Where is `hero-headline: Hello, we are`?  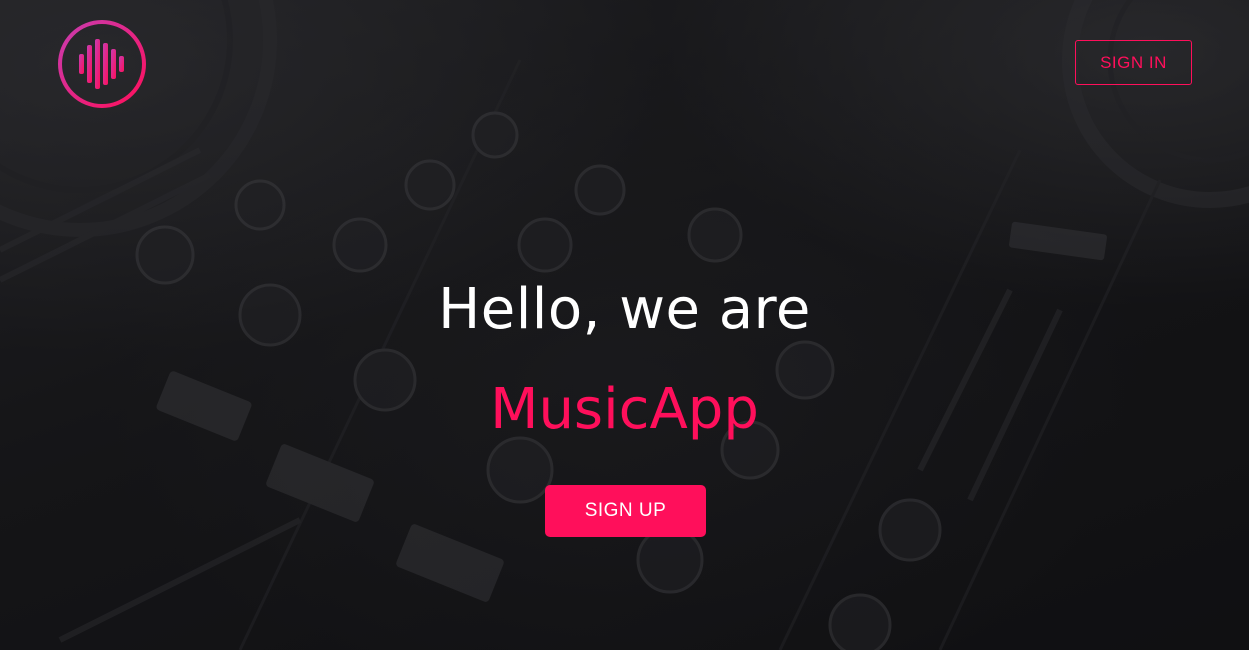 hero-headline: Hello, we are is located at coordinates (624, 309).